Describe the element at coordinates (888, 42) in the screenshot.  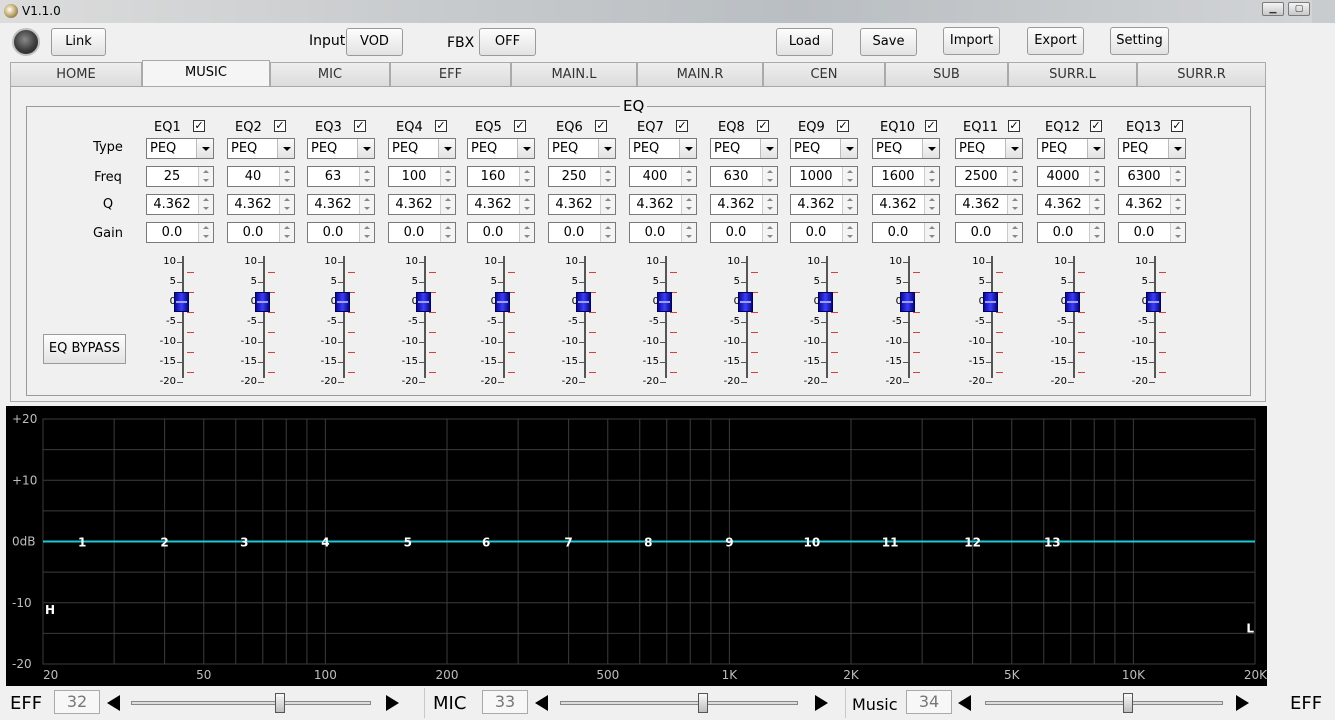
I see `save-button: Save` at that location.